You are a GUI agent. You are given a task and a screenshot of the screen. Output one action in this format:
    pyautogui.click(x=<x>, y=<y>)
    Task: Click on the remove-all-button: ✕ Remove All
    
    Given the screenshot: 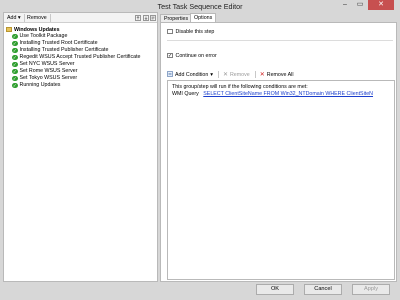 What is the action you would take?
    pyautogui.click(x=276, y=75)
    